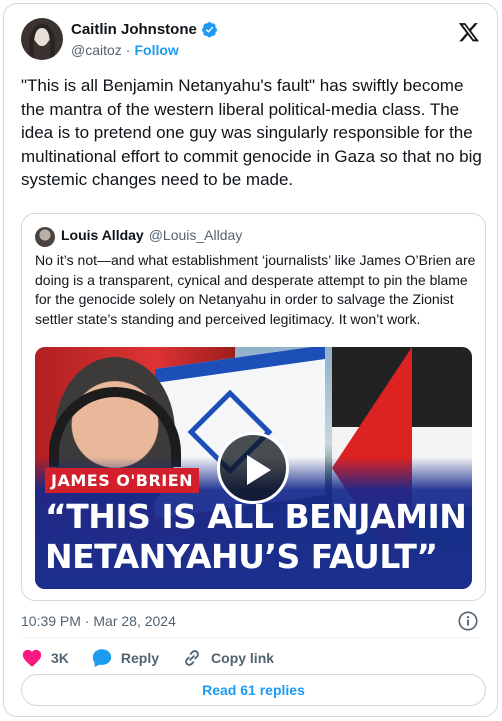 The width and height of the screenshot is (502, 721). I want to click on video-headline: “THIS IS ALL BENJAMIN NETANYAHU’S FAULT”, so click(256, 536).